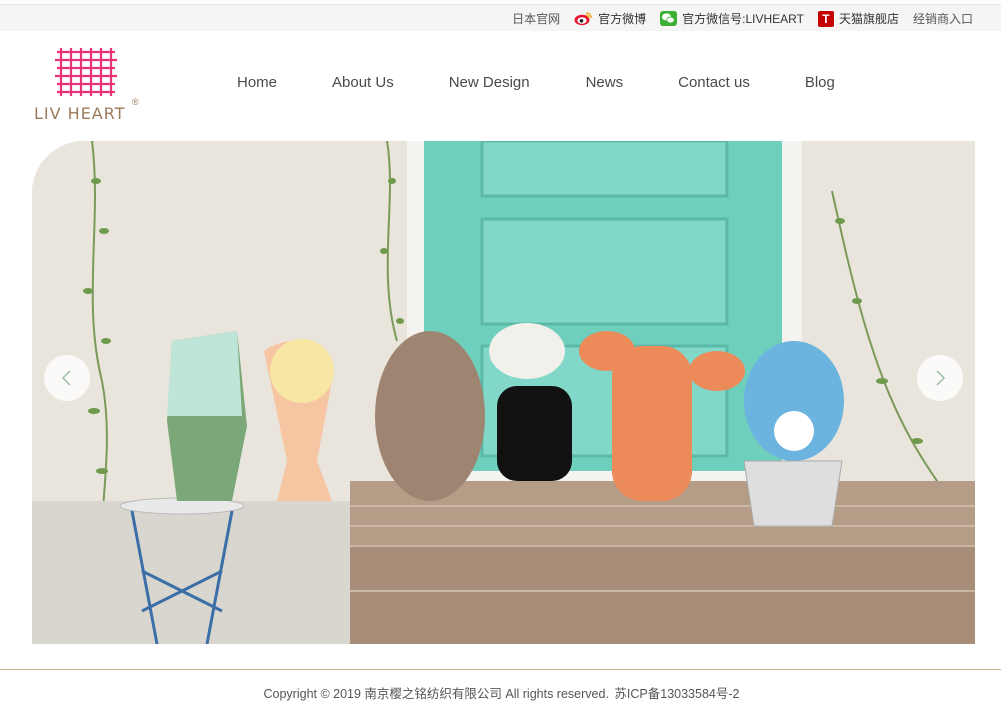 The height and width of the screenshot is (724, 1001). I want to click on tmall-icon: T, so click(825, 18).